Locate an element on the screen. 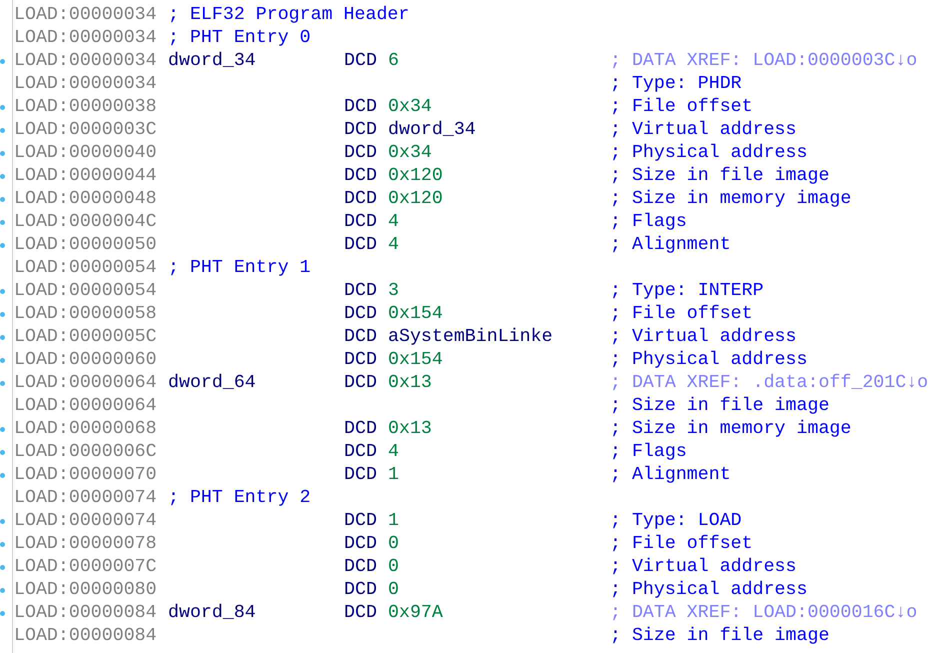 The image size is (948, 653). address-label: LOAD:00000054 is located at coordinates (86, 268).